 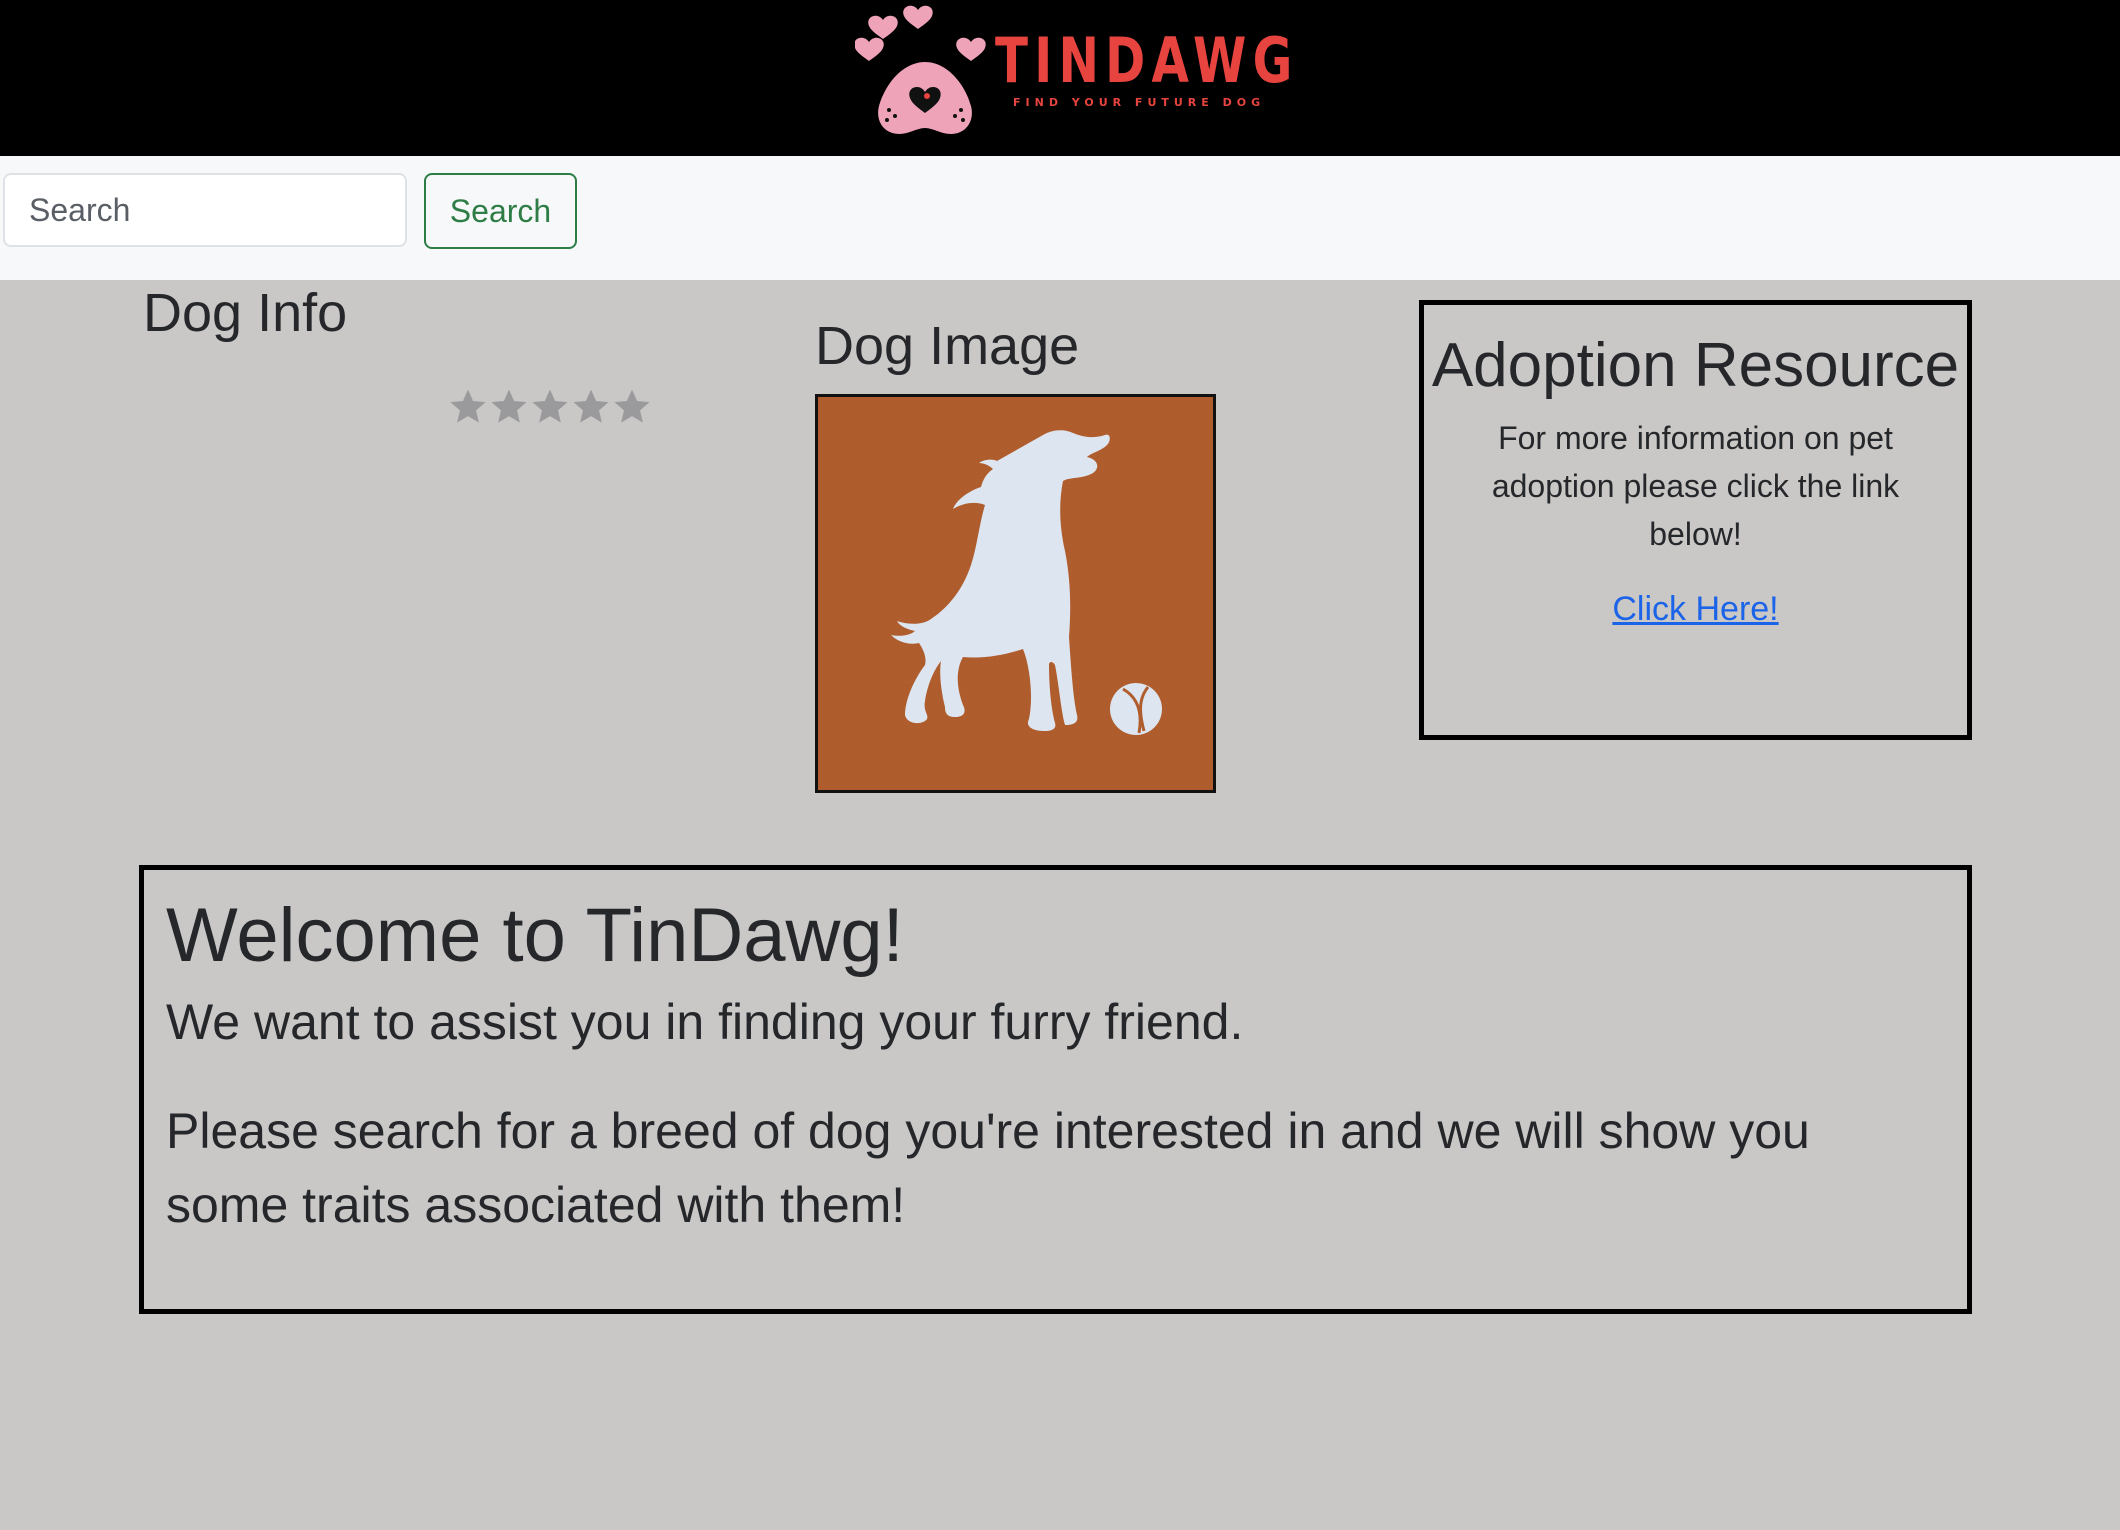 What do you see at coordinates (1139, 102) in the screenshot?
I see `brand-tagline: FIND YOUR FUTURE DOG` at bounding box center [1139, 102].